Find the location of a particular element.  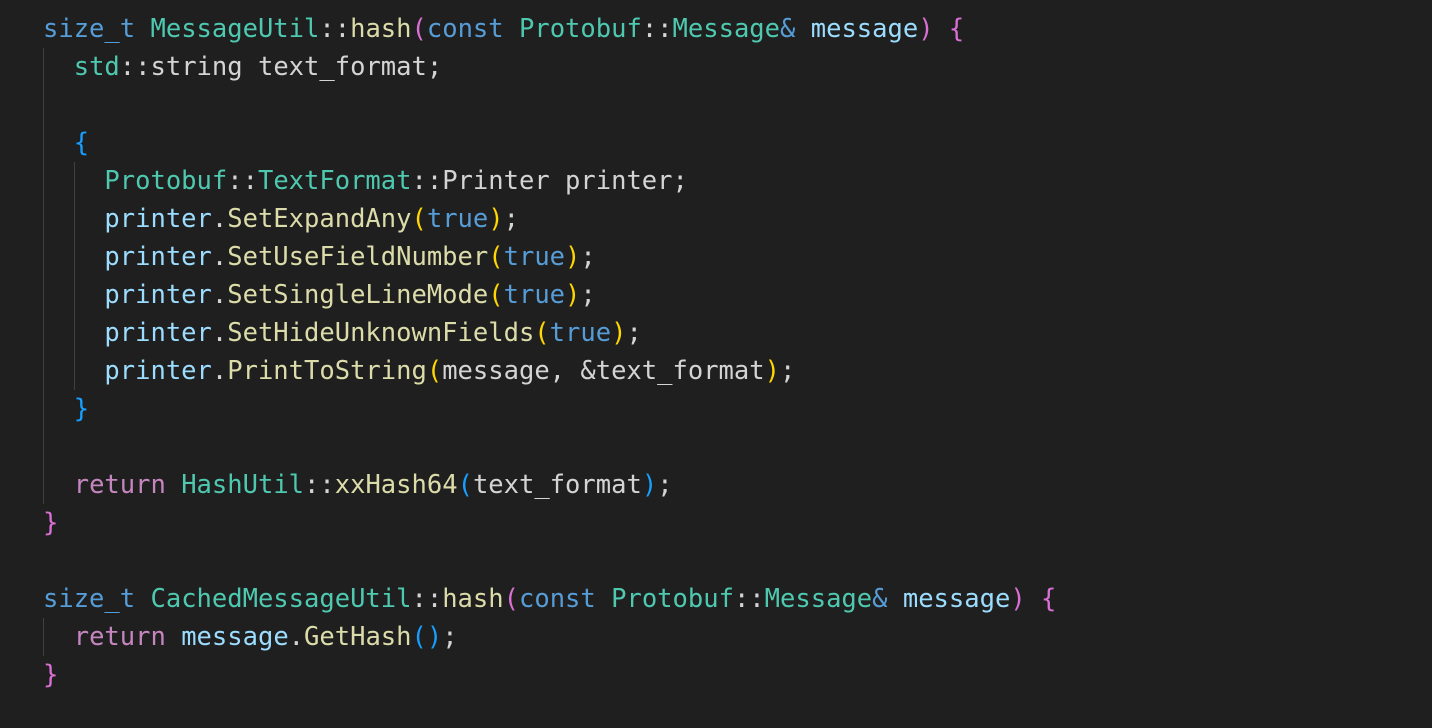

code-token: size_t is located at coordinates (89, 29).